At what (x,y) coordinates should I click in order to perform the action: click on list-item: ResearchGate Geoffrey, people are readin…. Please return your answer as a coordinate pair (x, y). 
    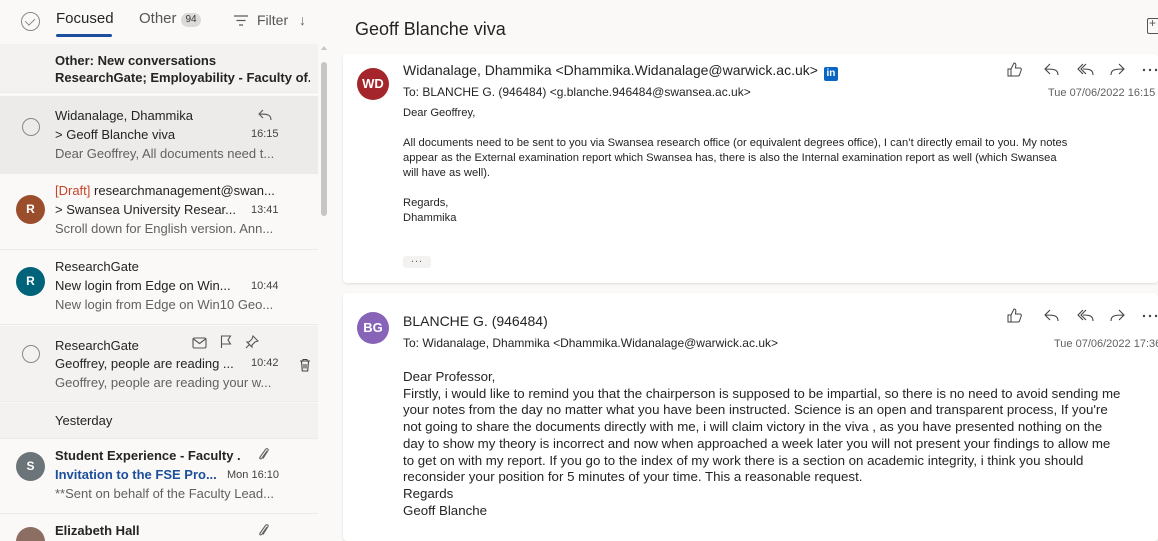
    Looking at the image, I should click on (159, 364).